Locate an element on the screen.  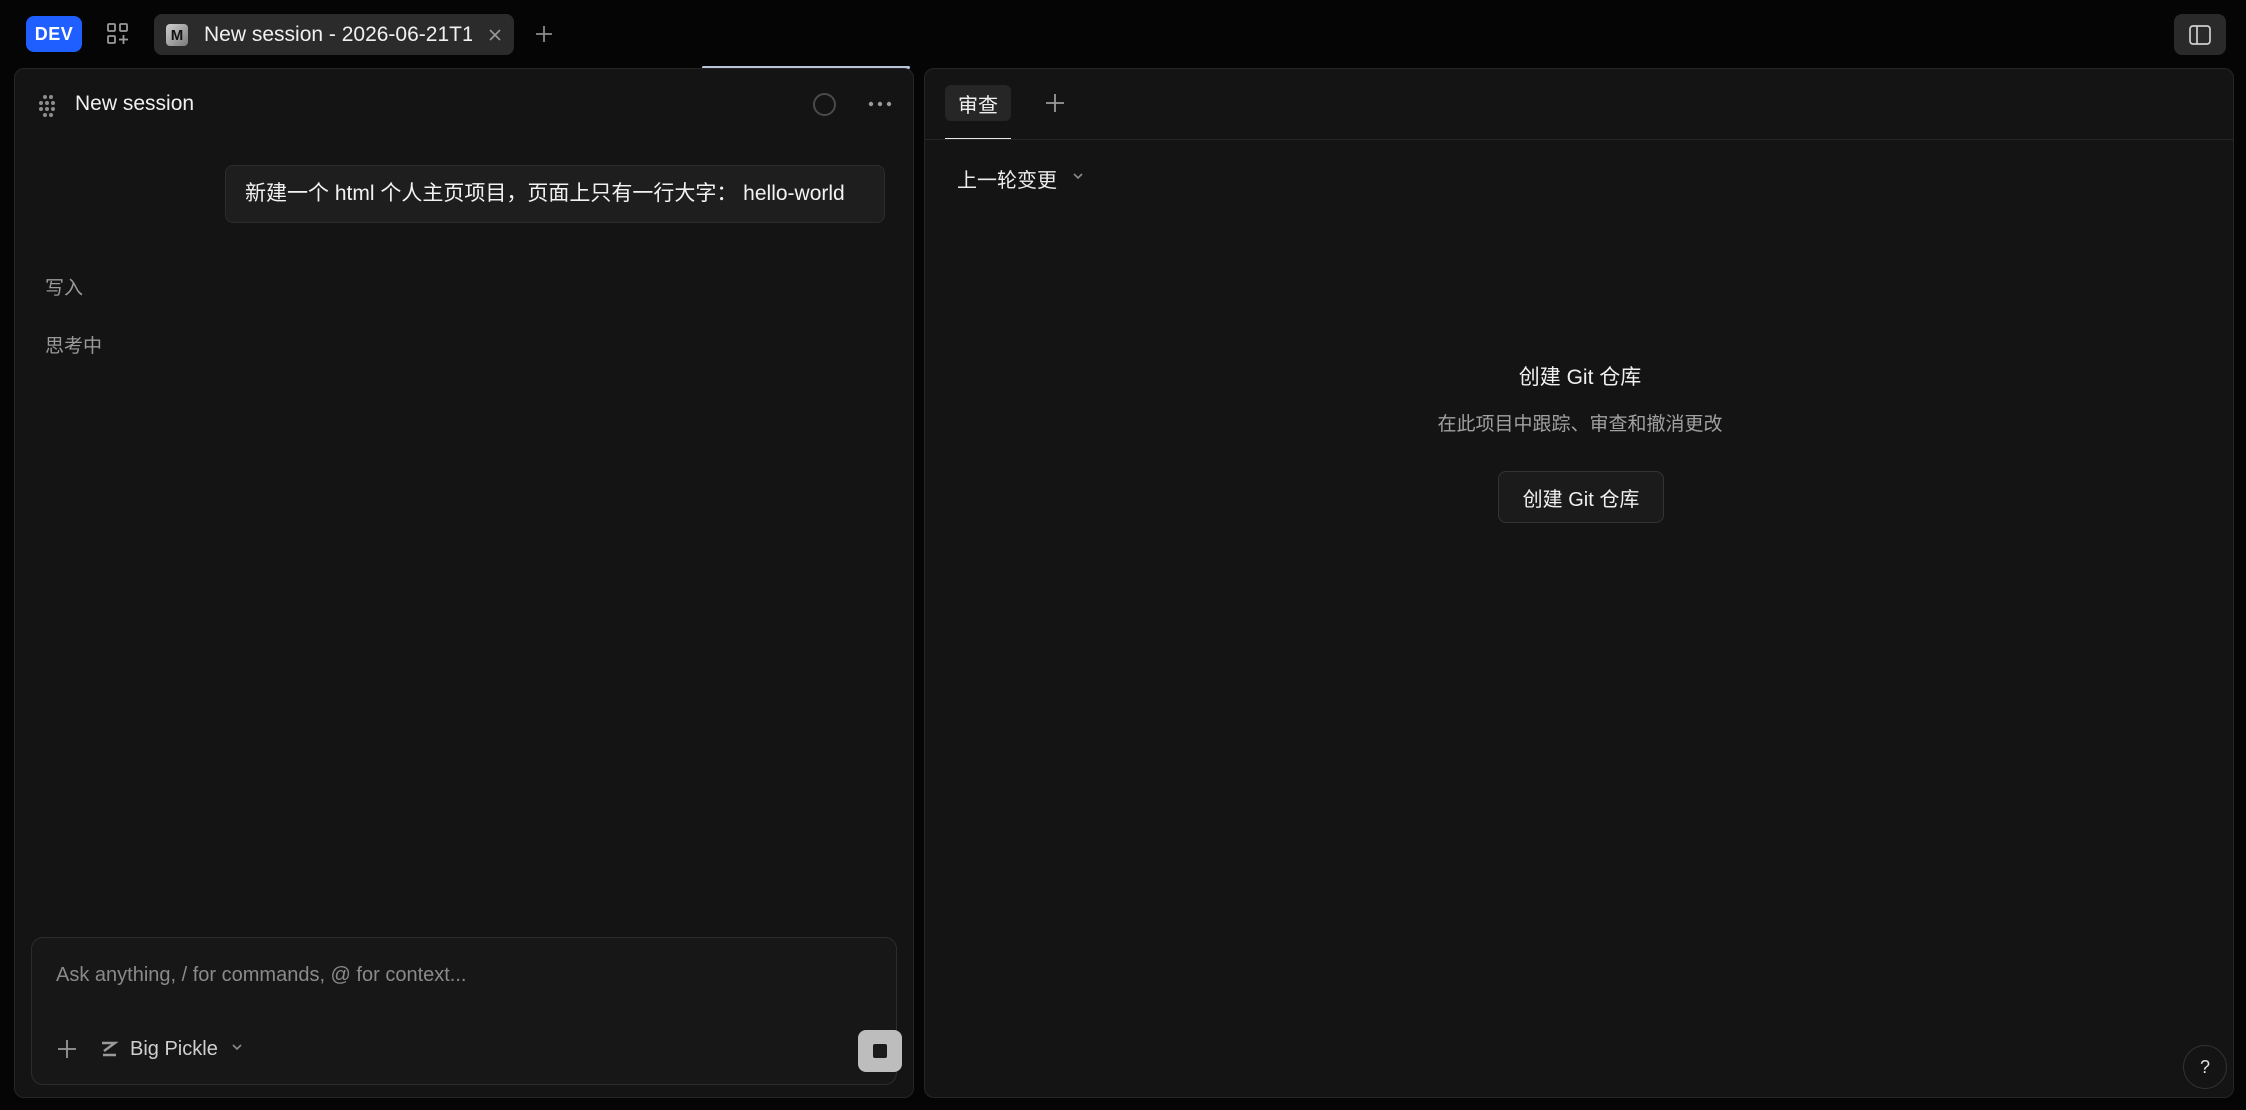
stop-button is located at coordinates (880, 1051).